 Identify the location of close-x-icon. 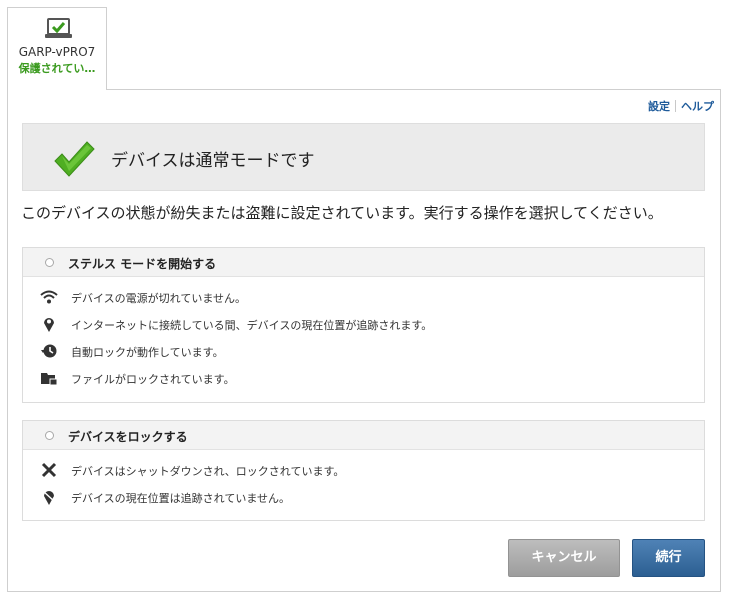
(49, 470).